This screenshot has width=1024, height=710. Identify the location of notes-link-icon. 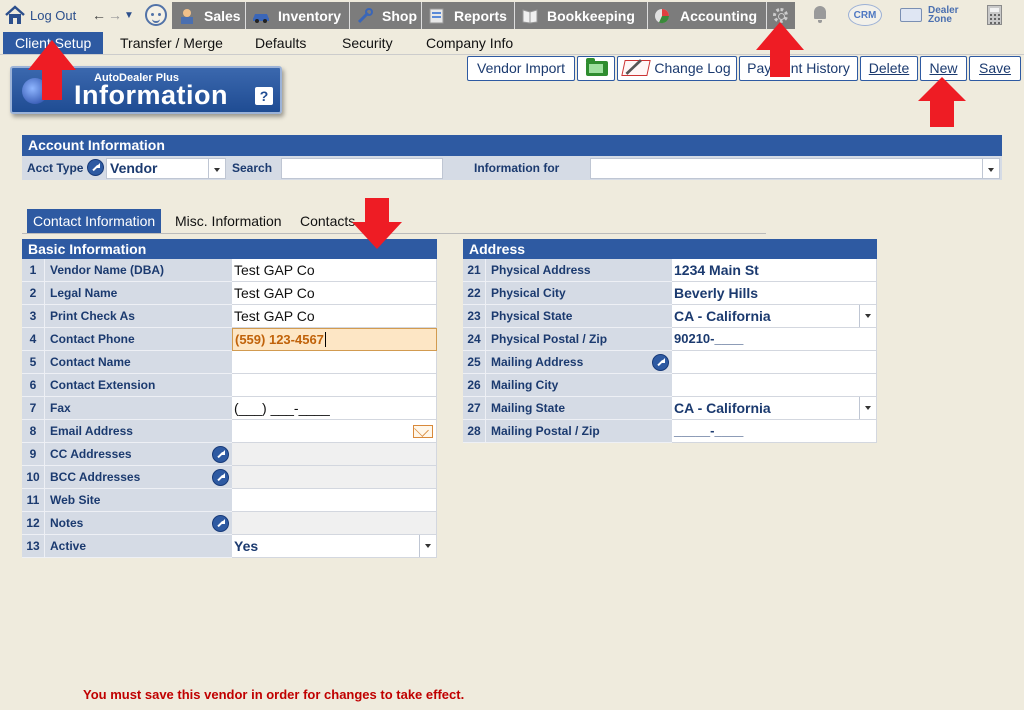
(220, 523).